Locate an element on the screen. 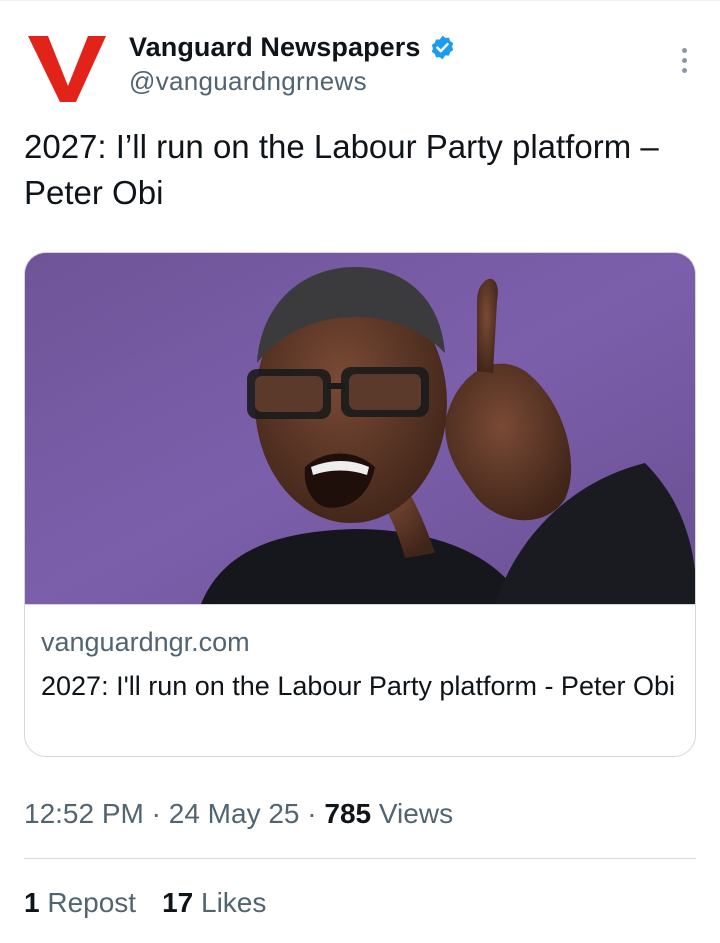 The height and width of the screenshot is (943, 720). card-divider is located at coordinates (360, 604).